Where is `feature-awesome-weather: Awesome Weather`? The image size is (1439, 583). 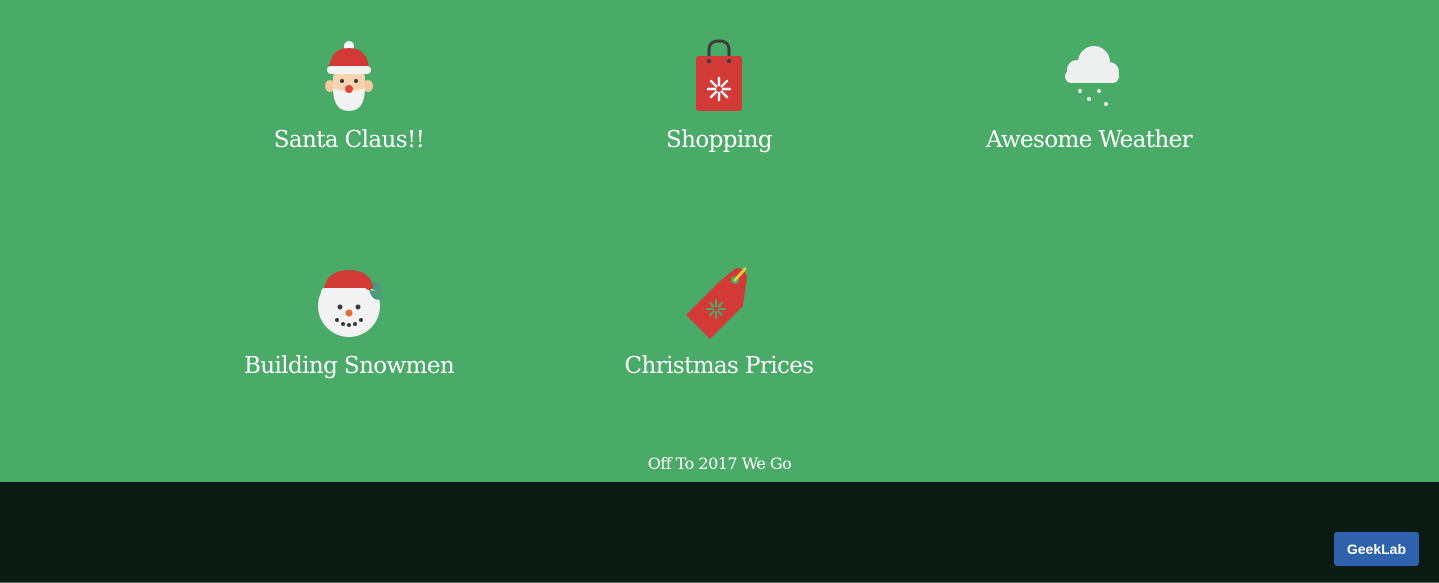
feature-awesome-weather: Awesome Weather is located at coordinates (1089, 95).